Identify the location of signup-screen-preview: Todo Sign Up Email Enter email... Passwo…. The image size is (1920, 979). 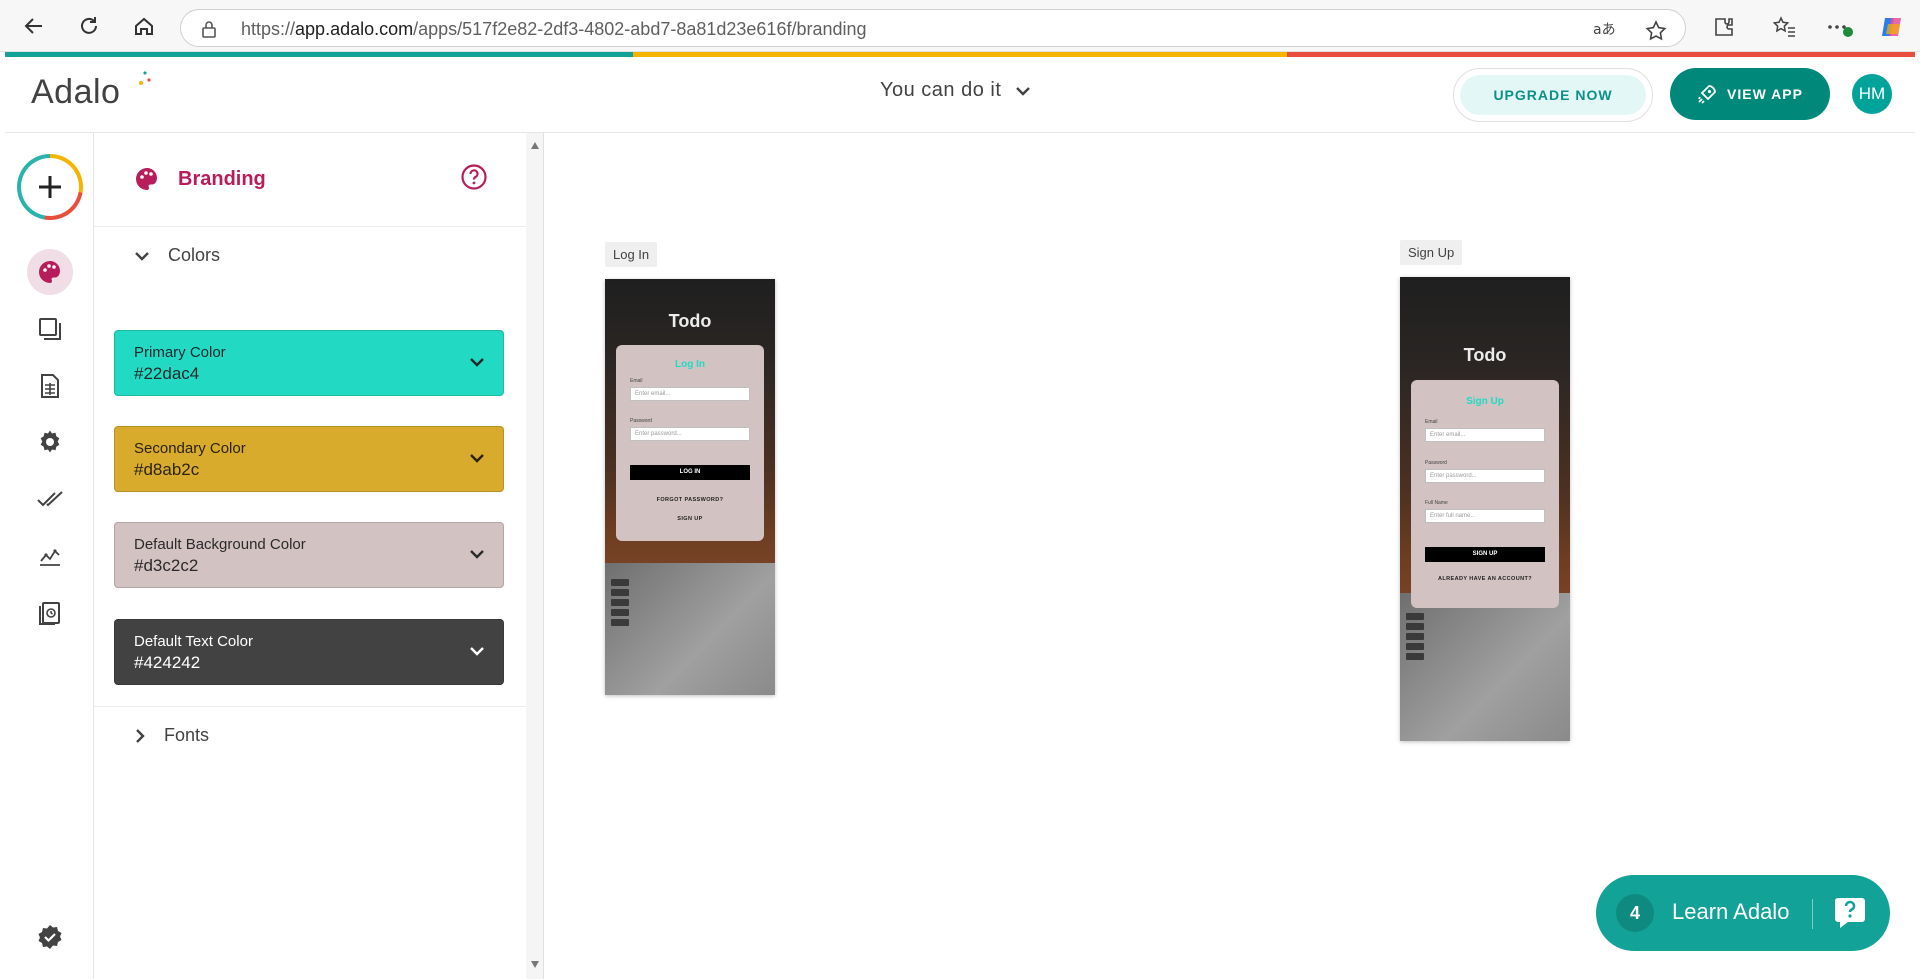
(1485, 509).